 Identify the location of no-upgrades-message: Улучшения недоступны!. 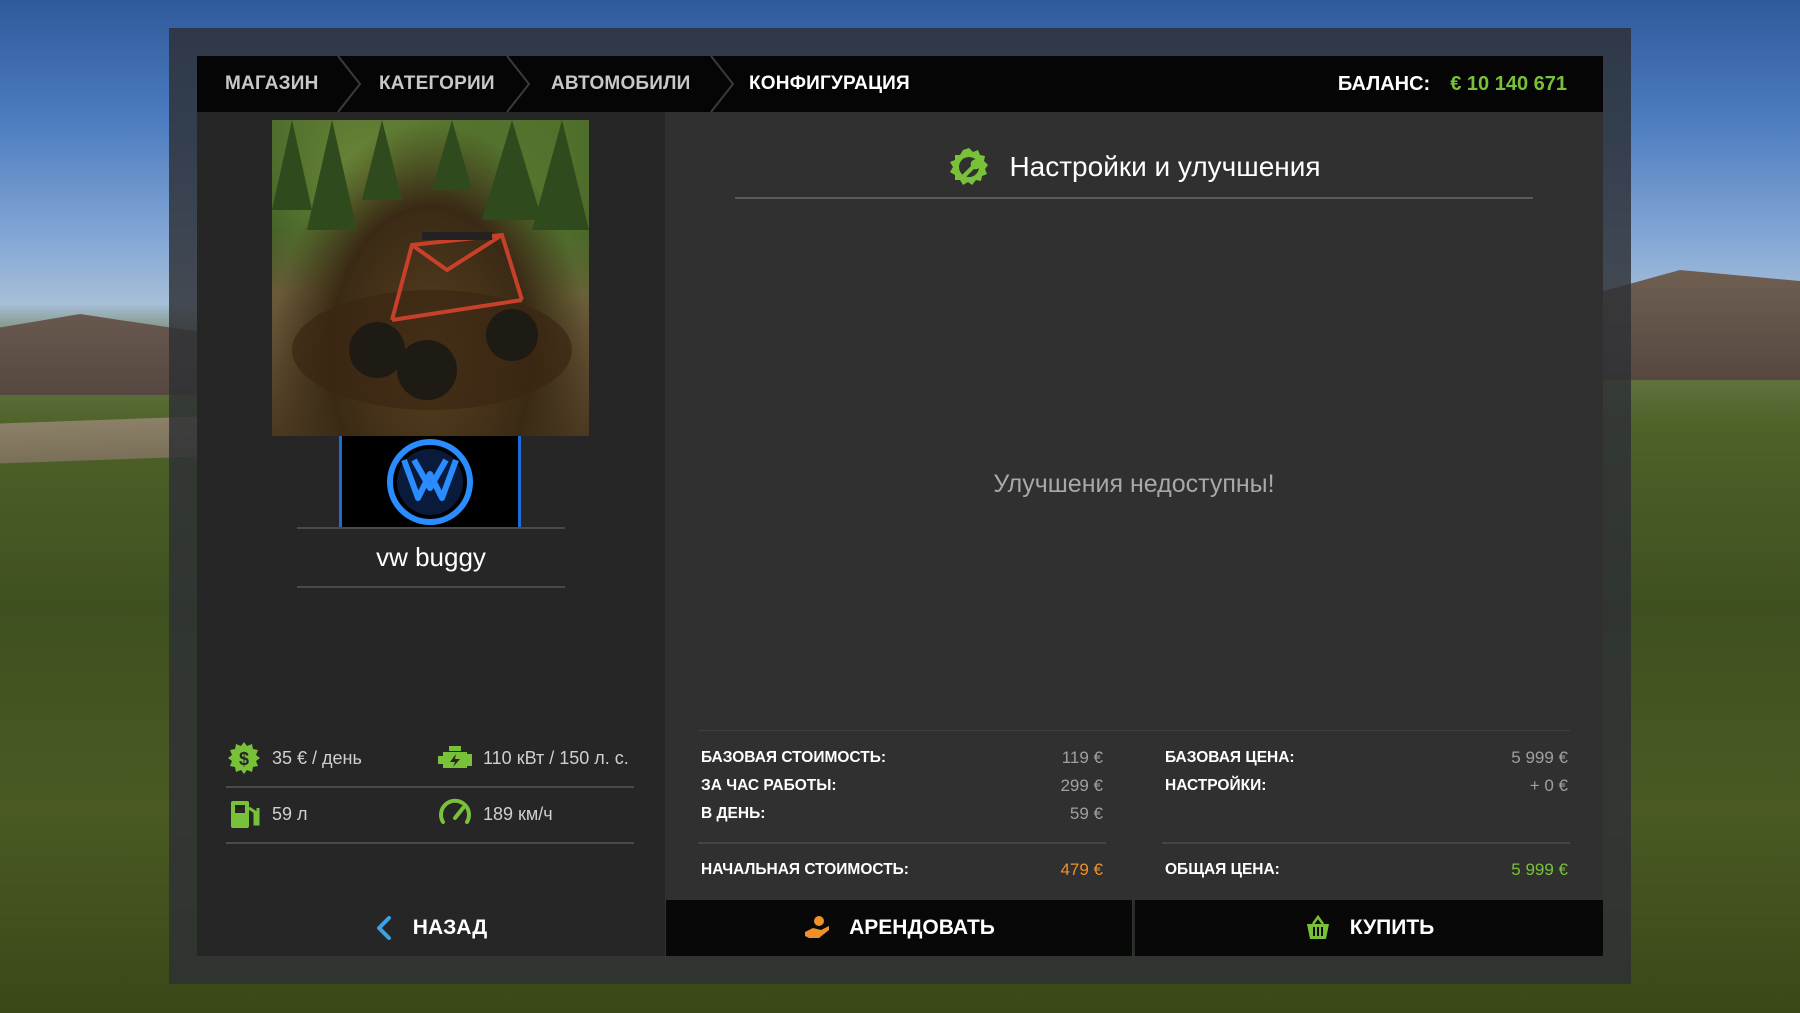
(1134, 484).